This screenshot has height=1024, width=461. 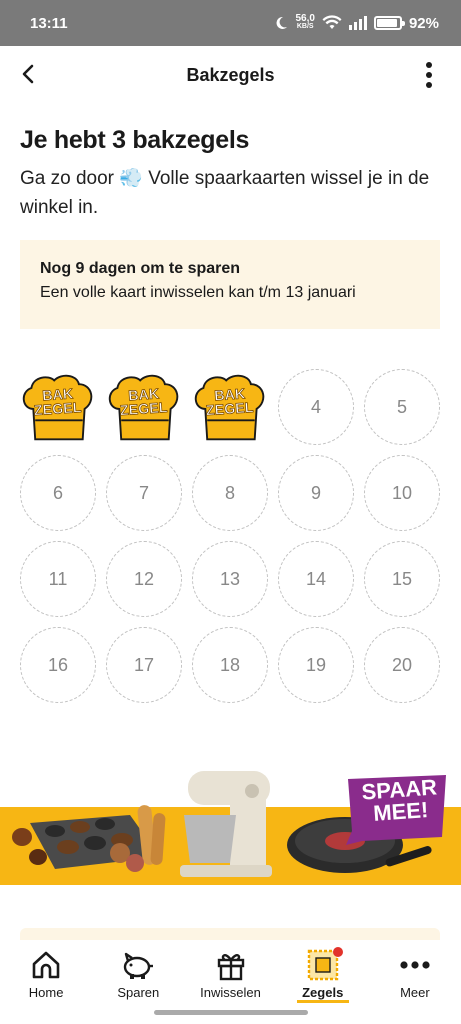 I want to click on slot-number: 9, so click(x=315, y=492).